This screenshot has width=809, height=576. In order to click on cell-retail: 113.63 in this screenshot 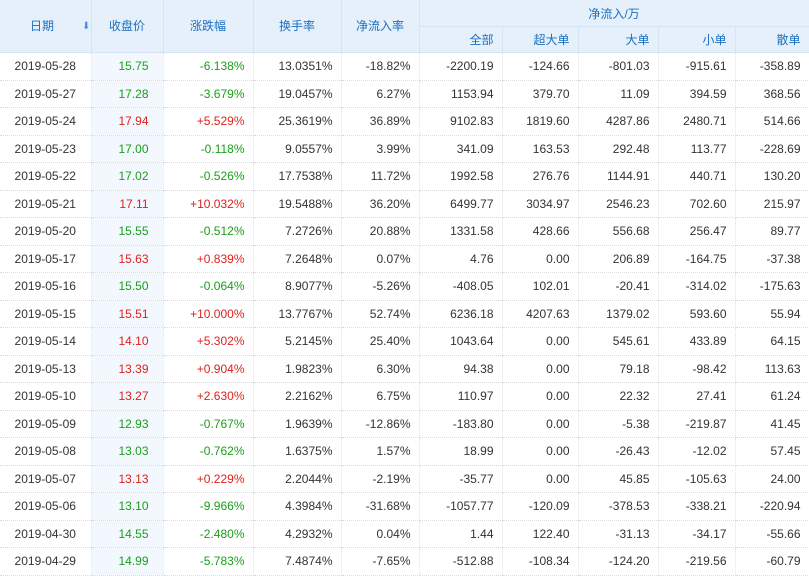, I will do `click(772, 369)`.